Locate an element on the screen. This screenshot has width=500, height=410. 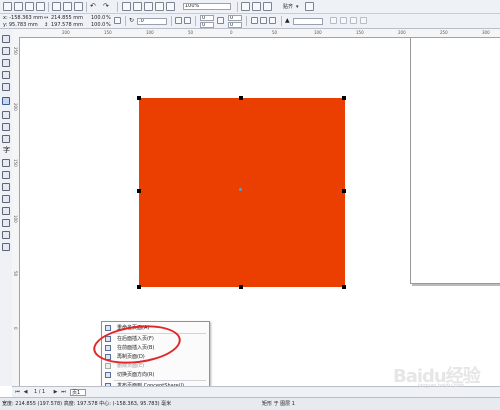
chamfer-corner-icon is located at coordinates (272, 20).